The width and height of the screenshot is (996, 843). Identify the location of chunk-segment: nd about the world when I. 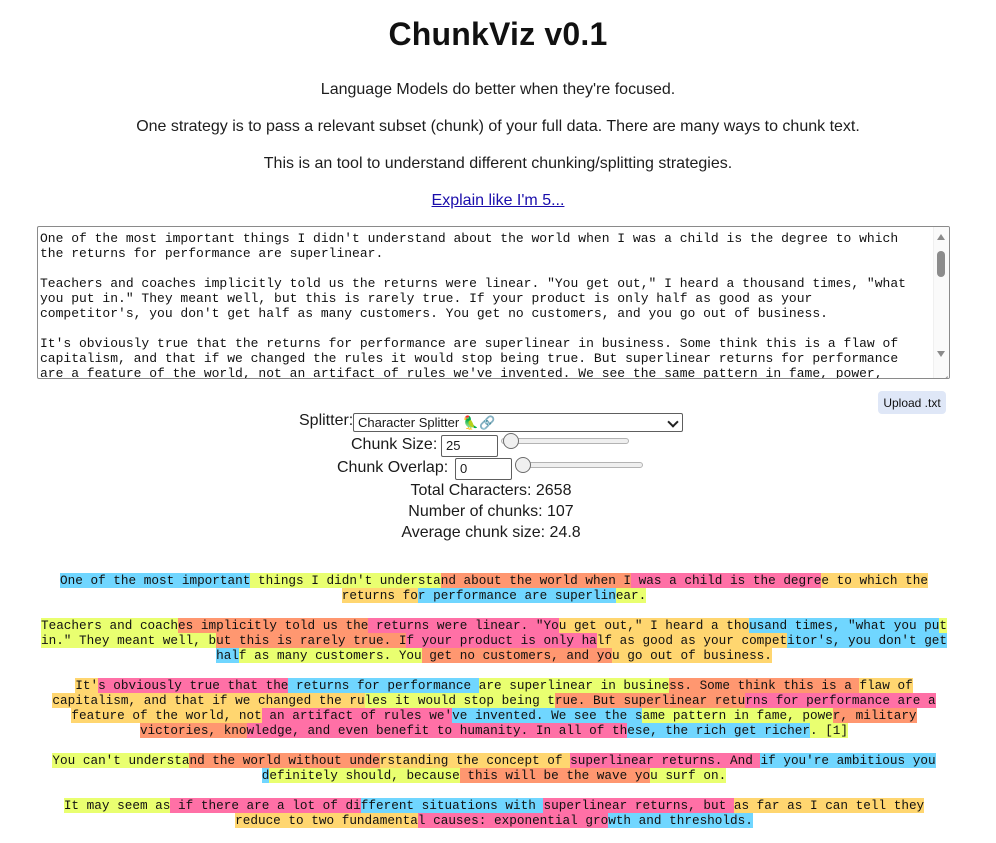
(536, 580).